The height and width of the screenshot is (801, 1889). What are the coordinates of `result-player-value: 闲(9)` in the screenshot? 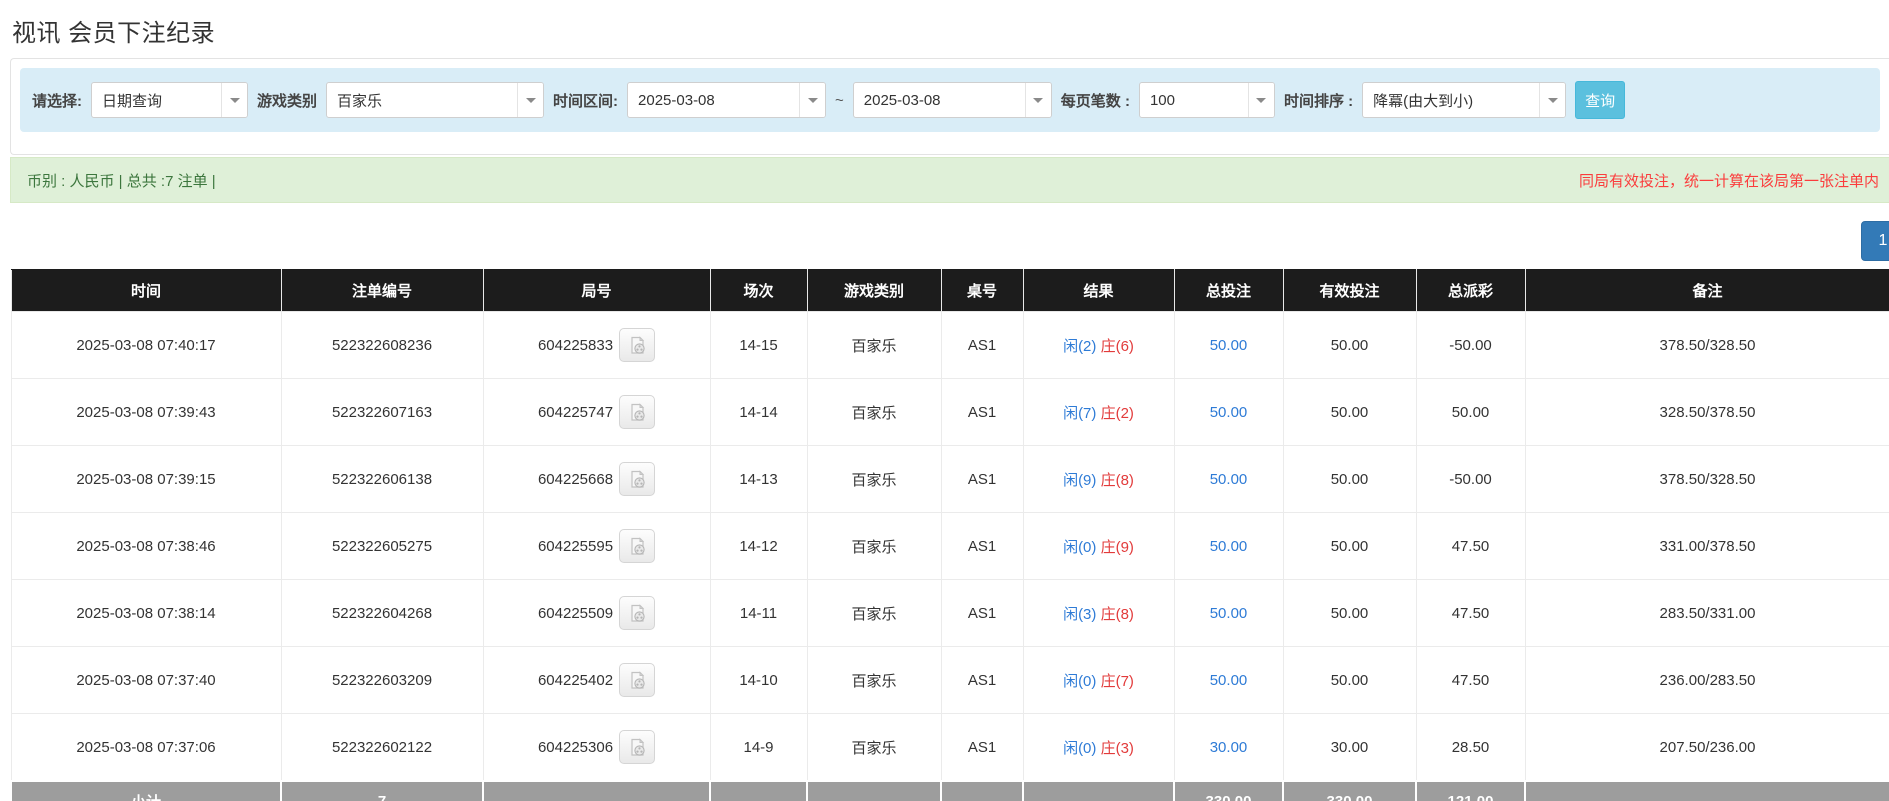 It's located at (1080, 480).